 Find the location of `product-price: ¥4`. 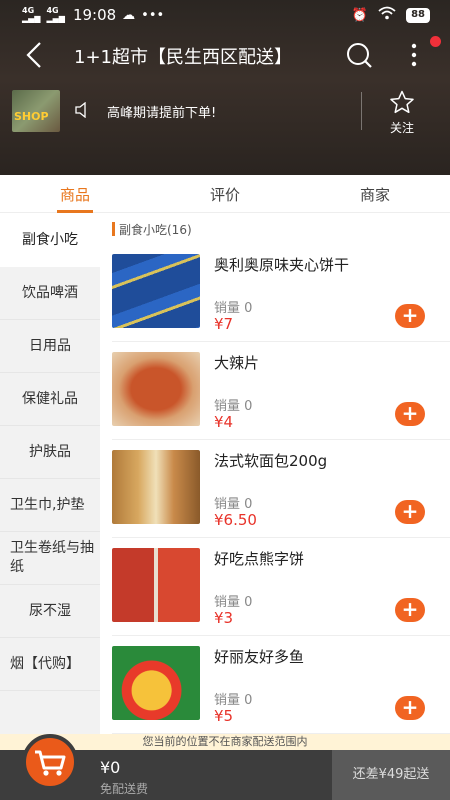

product-price: ¥4 is located at coordinates (224, 422).